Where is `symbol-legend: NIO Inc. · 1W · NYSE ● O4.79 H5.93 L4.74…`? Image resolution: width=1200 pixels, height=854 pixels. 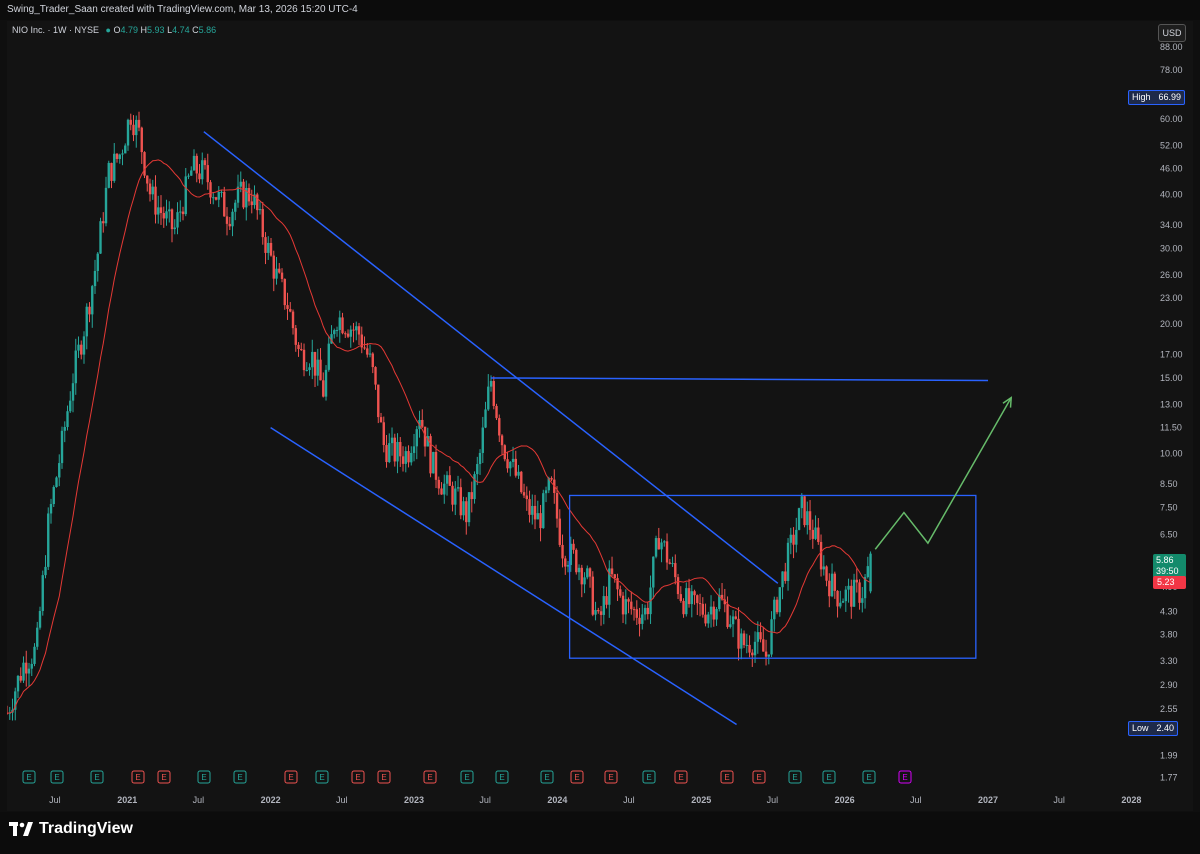 symbol-legend: NIO Inc. · 1W · NYSE ● O4.79 H5.93 L4.74… is located at coordinates (114, 30).